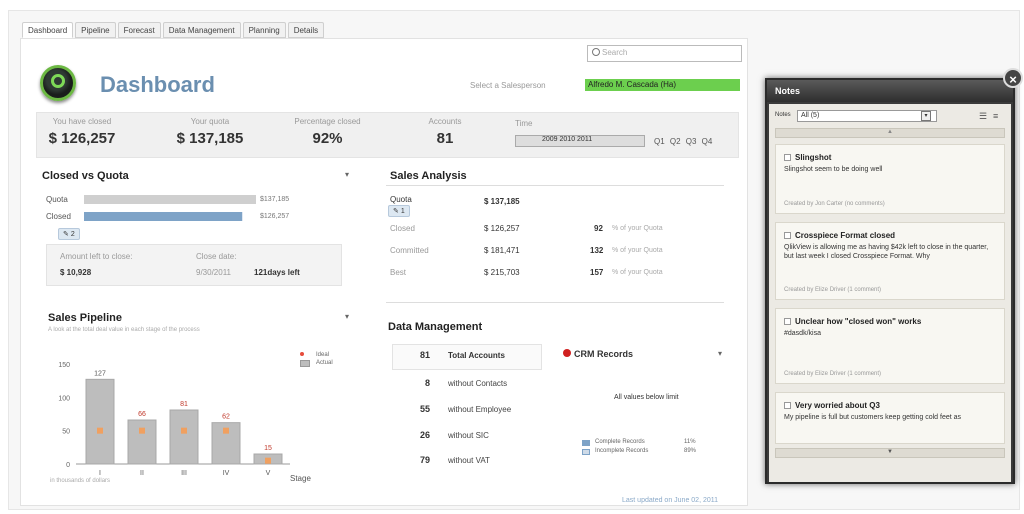 The height and width of the screenshot is (514, 1024). Describe the element at coordinates (468, 435) in the screenshot. I see `dm-label: without SIC` at that location.